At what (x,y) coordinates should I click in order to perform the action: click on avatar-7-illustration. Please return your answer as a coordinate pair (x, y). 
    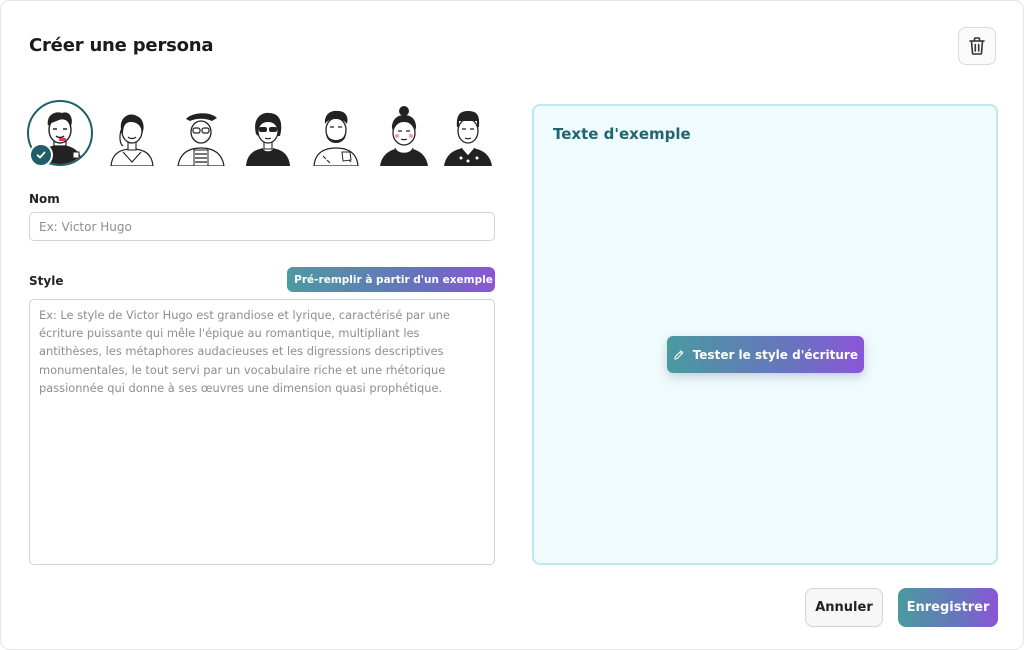
    Looking at the image, I should click on (468, 138).